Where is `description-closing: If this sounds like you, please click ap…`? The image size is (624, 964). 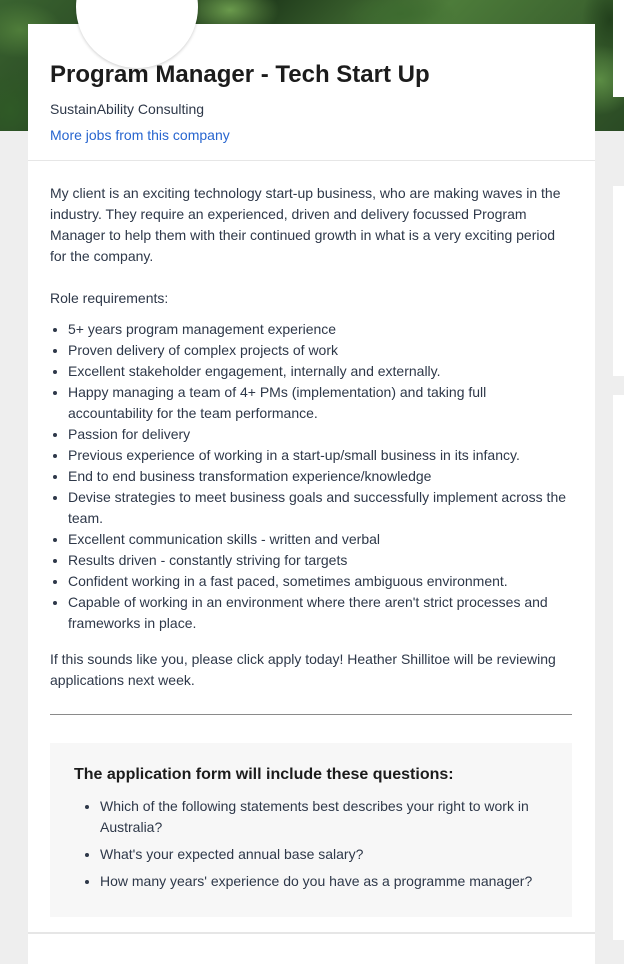 description-closing: If this sounds like you, please click ap… is located at coordinates (303, 669).